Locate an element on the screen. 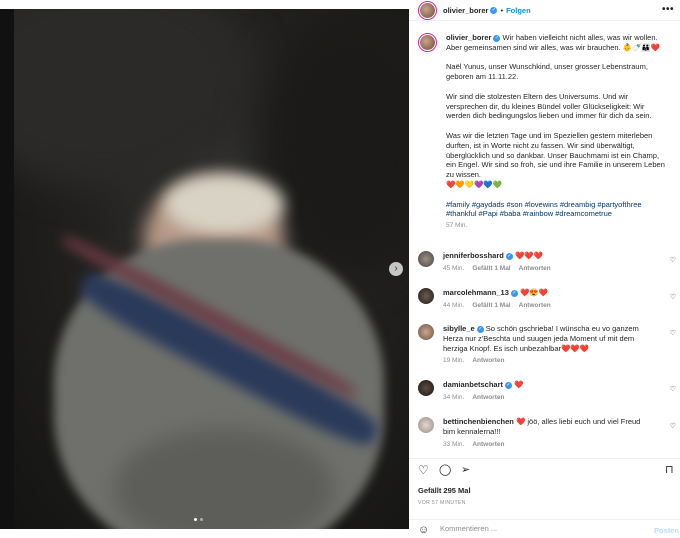 This screenshot has width=680, height=538. comment-meta: 19 Min. Antworten is located at coordinates (547, 361).